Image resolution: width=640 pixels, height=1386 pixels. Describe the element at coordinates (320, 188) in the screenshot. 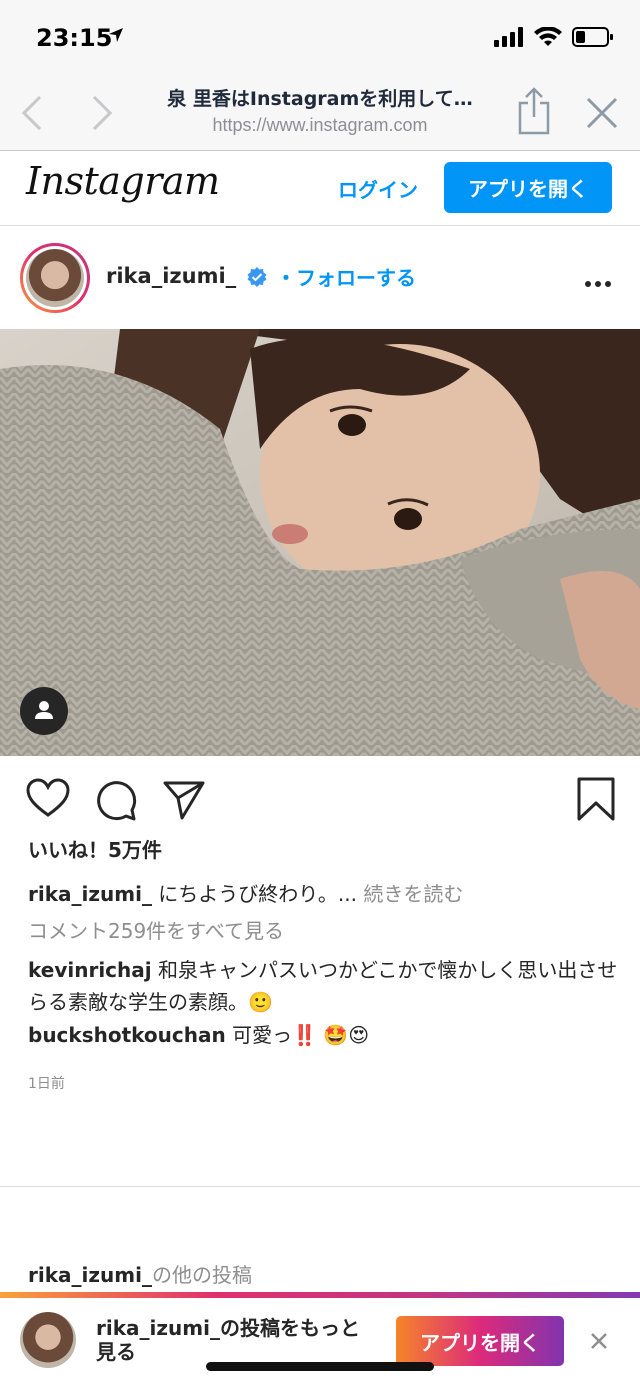

I see `instagram-header: Instagram ログイン アプリを開く` at that location.